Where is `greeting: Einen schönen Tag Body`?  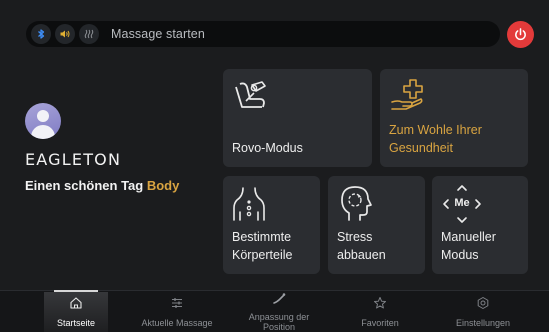
greeting: Einen schönen Tag Body is located at coordinates (102, 185).